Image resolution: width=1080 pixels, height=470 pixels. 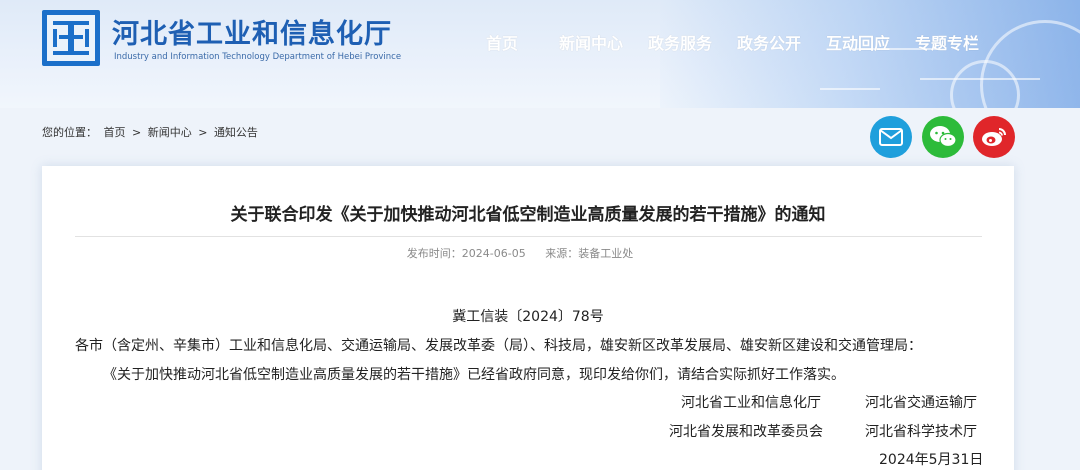 I want to click on publish-label: 发布时间：, so click(x=434, y=253).